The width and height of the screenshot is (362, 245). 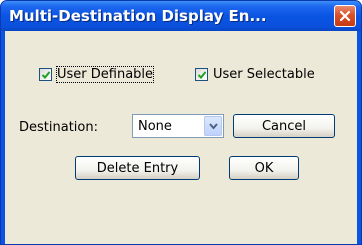 What do you see at coordinates (178, 126) in the screenshot?
I see `destination-select: None` at bounding box center [178, 126].